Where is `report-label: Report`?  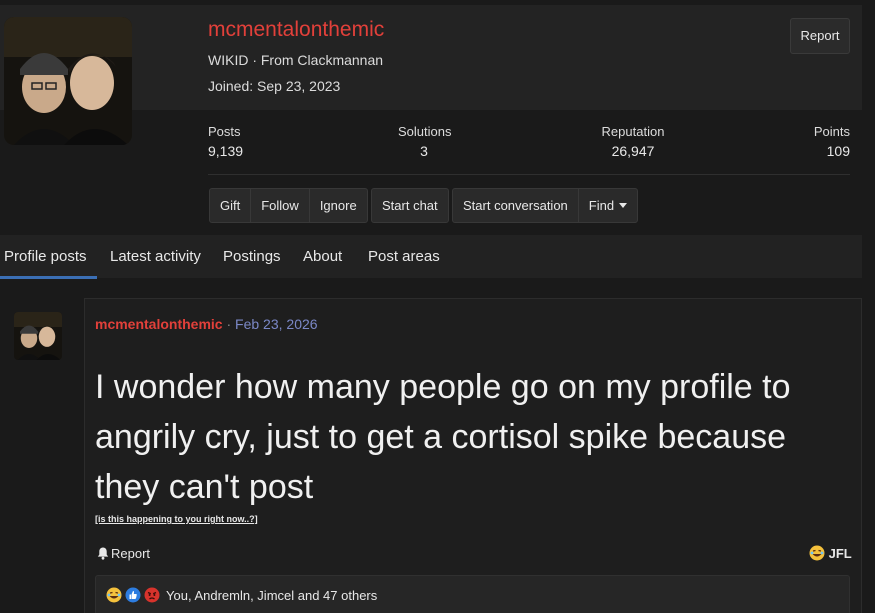
report-label: Report is located at coordinates (131, 553).